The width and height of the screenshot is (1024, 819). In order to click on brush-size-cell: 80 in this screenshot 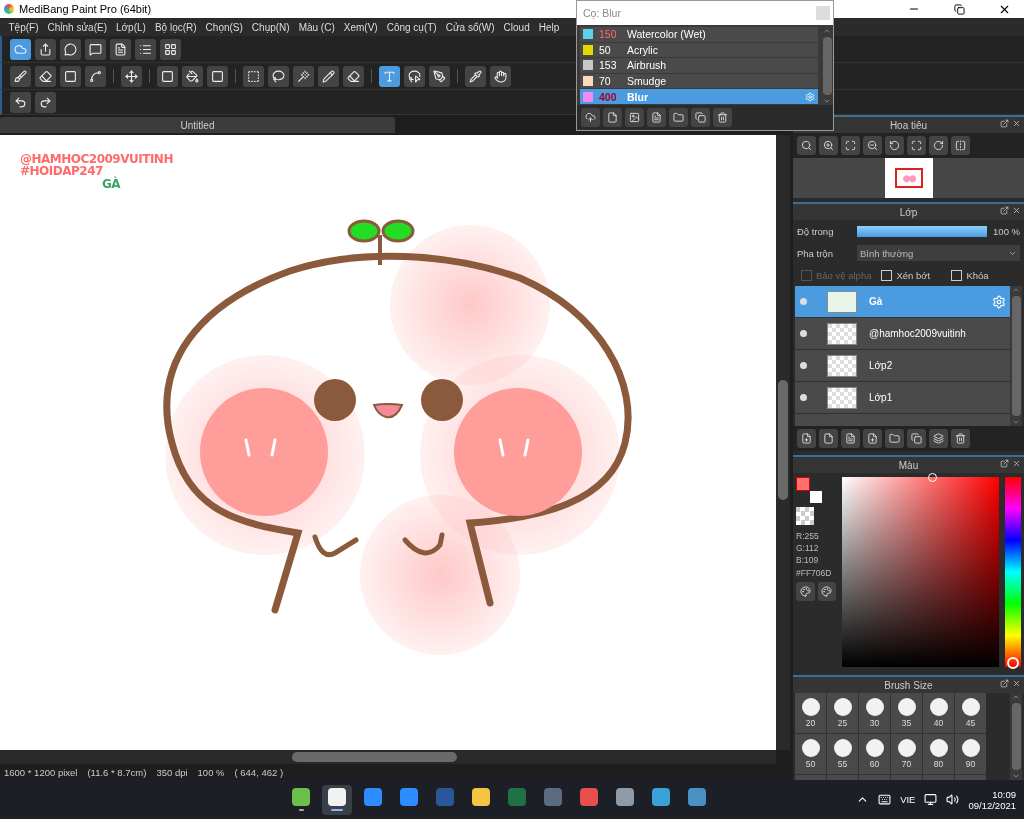, I will do `click(938, 754)`.